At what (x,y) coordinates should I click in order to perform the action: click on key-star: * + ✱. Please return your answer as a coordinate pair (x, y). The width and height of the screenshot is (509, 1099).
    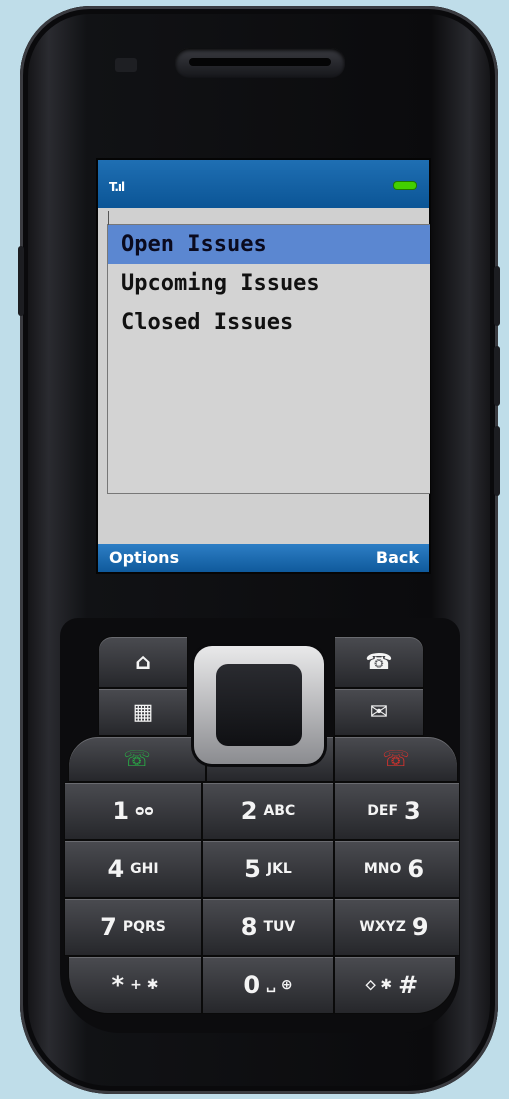
    Looking at the image, I should click on (135, 985).